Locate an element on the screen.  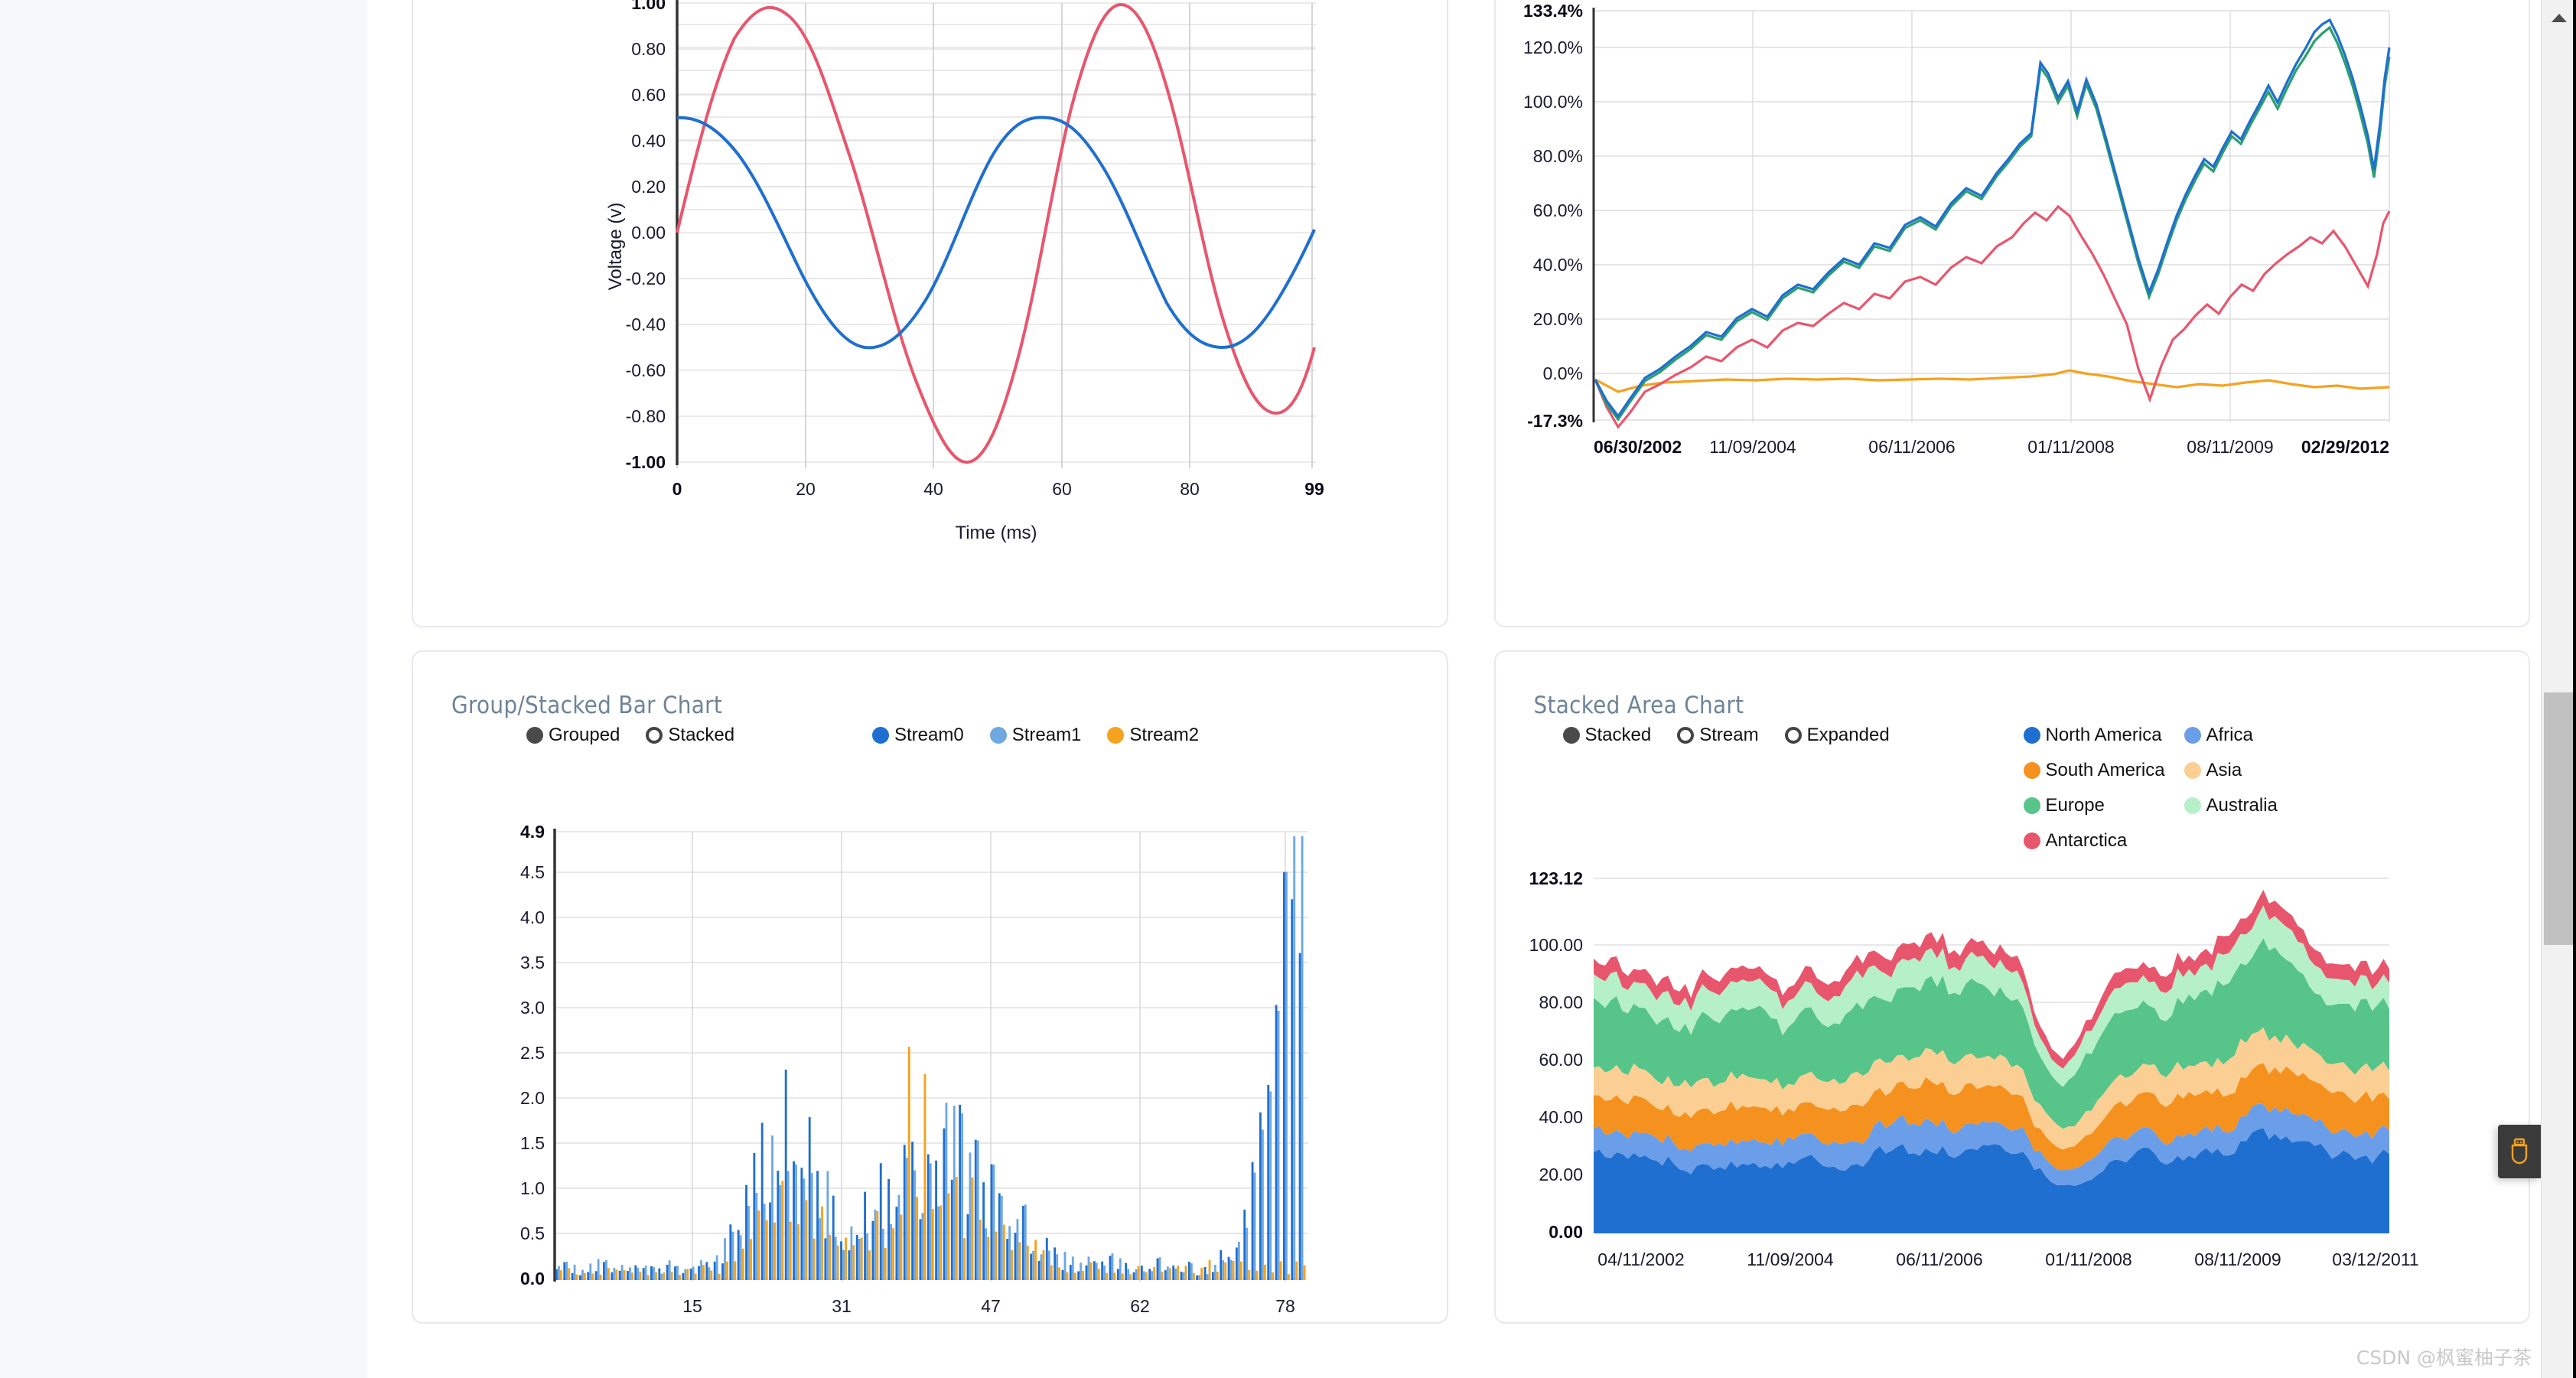
legend-item-africa: Africa is located at coordinates (2231, 735).